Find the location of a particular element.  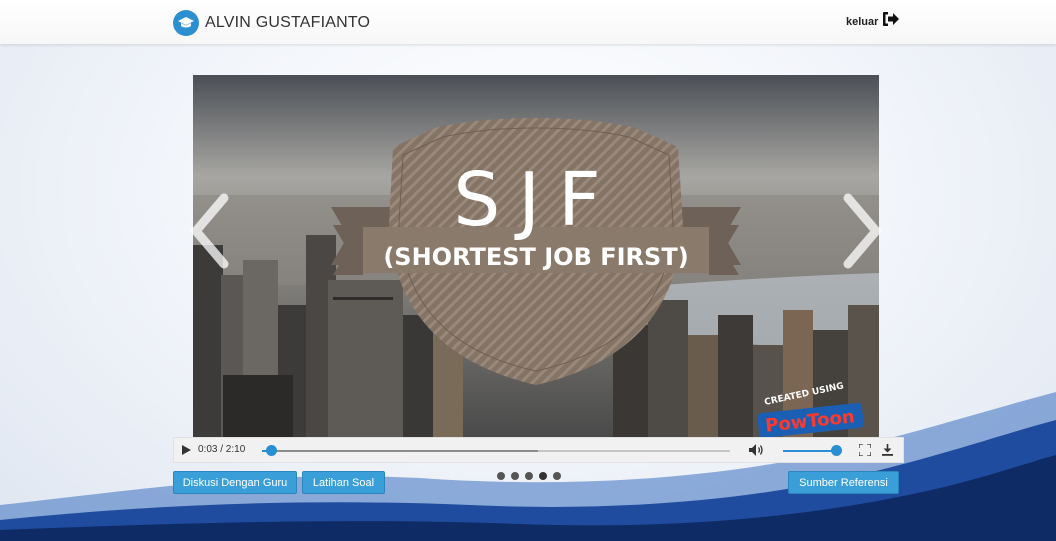

fullscreen-button is located at coordinates (865, 450).